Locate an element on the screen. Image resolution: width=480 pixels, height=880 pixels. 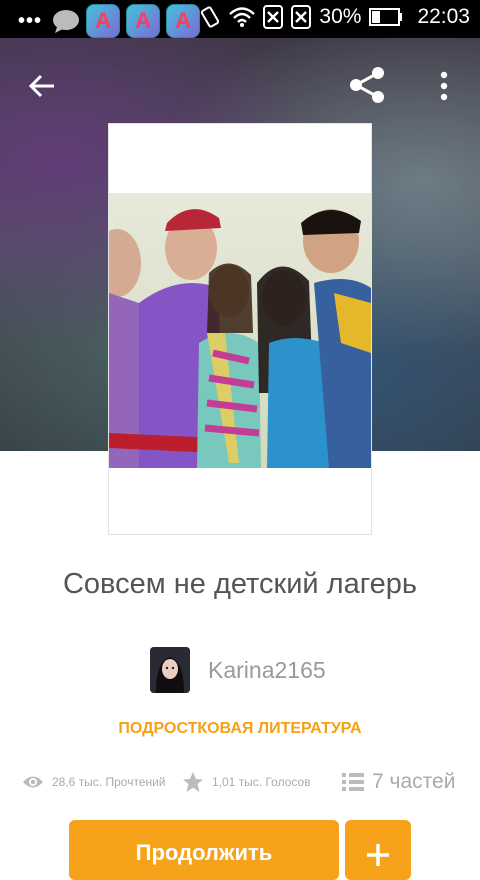
battery-icon is located at coordinates (386, 17).